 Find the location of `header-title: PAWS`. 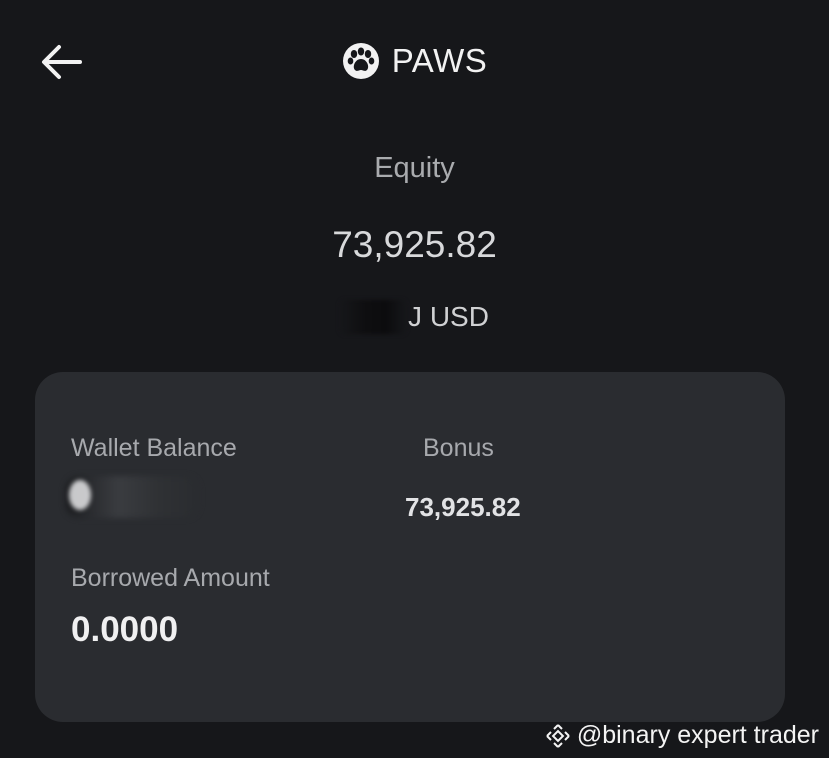

header-title: PAWS is located at coordinates (414, 61).